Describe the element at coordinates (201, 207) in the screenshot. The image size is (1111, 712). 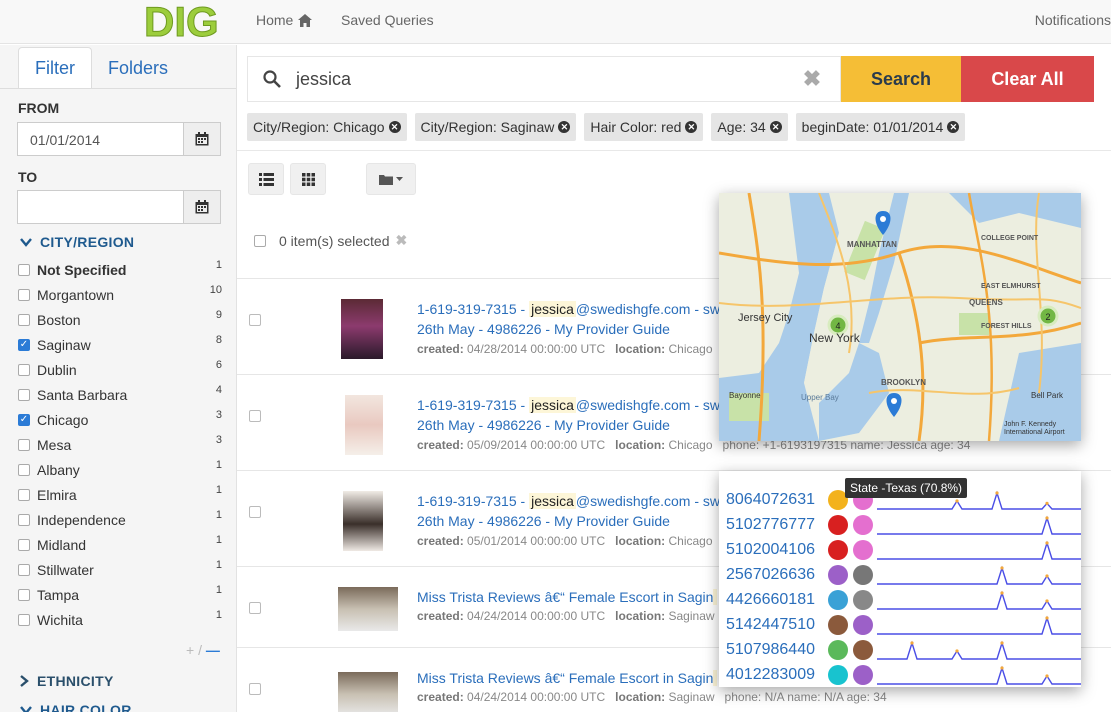
I see `calendar-icon` at that location.